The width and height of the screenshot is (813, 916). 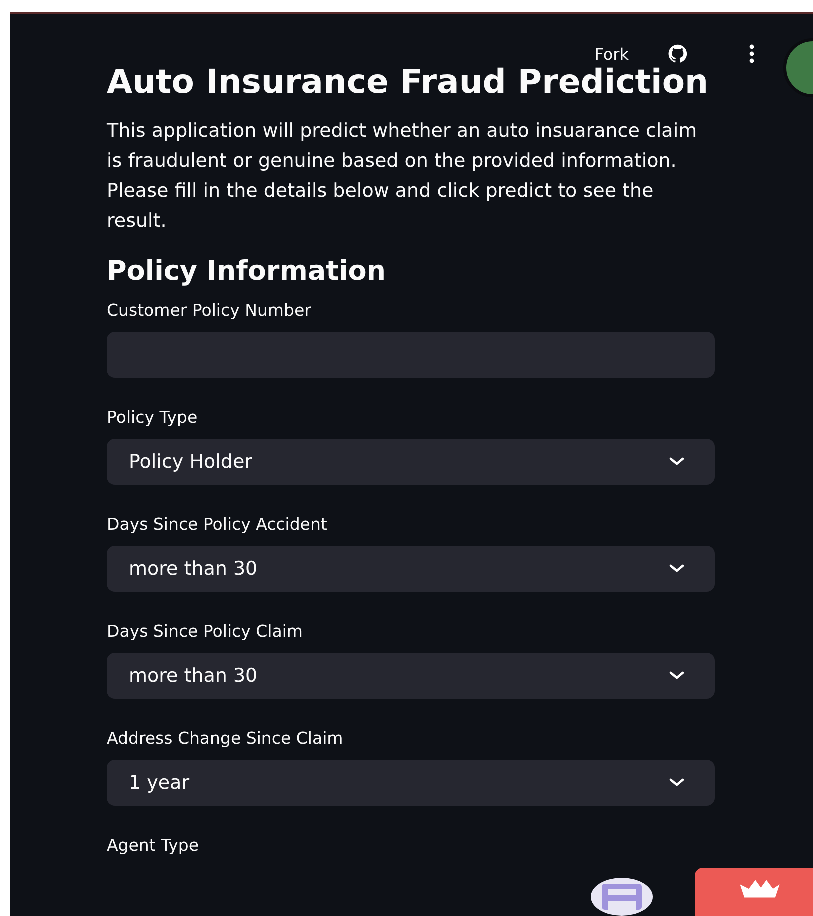 I want to click on input-field, so click(x=411, y=355).